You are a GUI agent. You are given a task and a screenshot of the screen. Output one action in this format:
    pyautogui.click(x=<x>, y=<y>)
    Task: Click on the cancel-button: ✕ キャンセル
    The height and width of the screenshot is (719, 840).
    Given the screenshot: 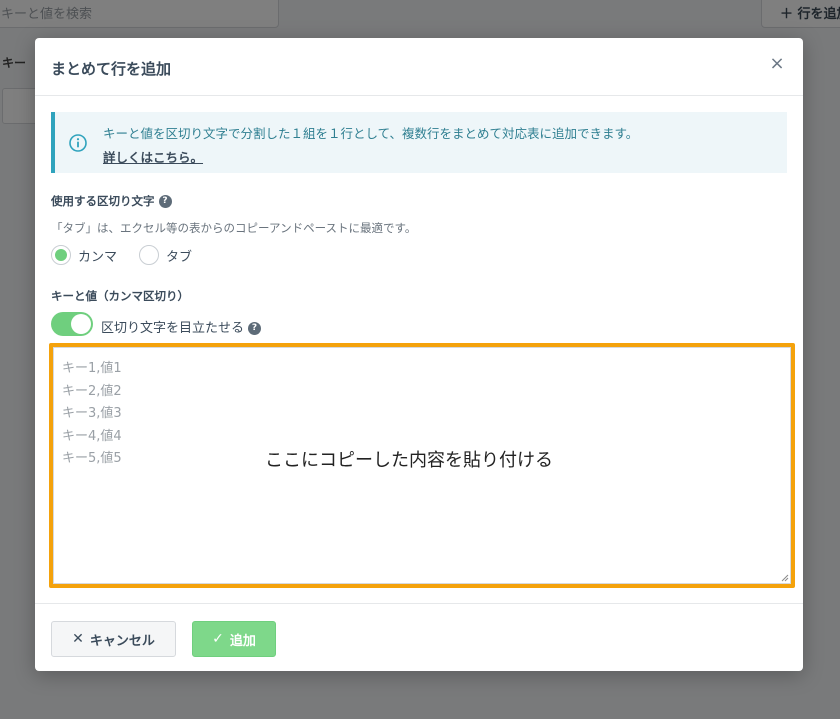 What is the action you would take?
    pyautogui.click(x=113, y=639)
    